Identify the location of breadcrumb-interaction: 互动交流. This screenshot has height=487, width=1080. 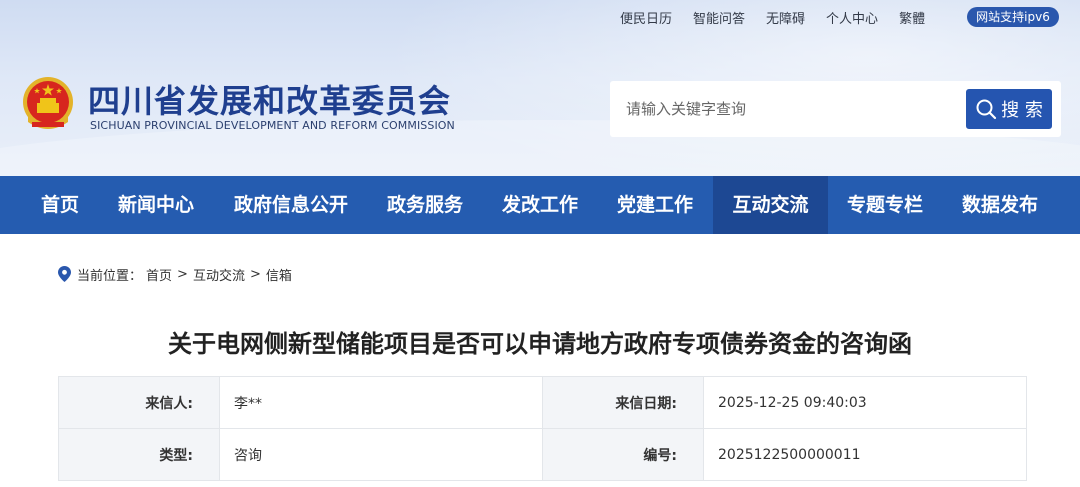
(219, 274).